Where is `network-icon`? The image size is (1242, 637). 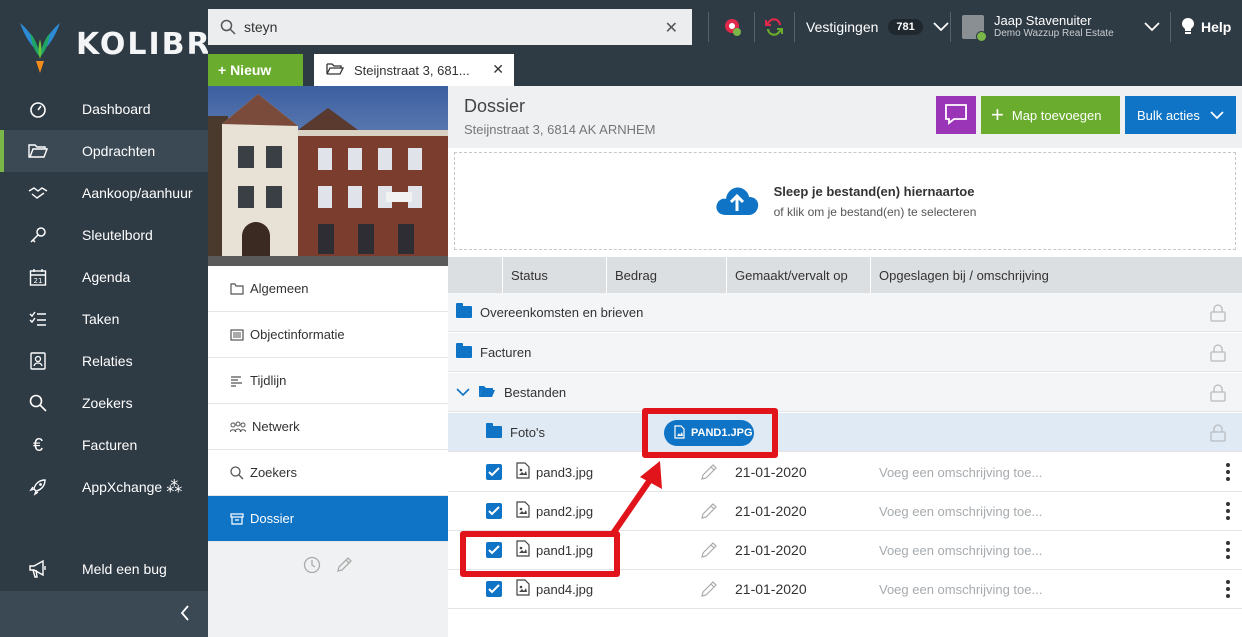 network-icon is located at coordinates (238, 427).